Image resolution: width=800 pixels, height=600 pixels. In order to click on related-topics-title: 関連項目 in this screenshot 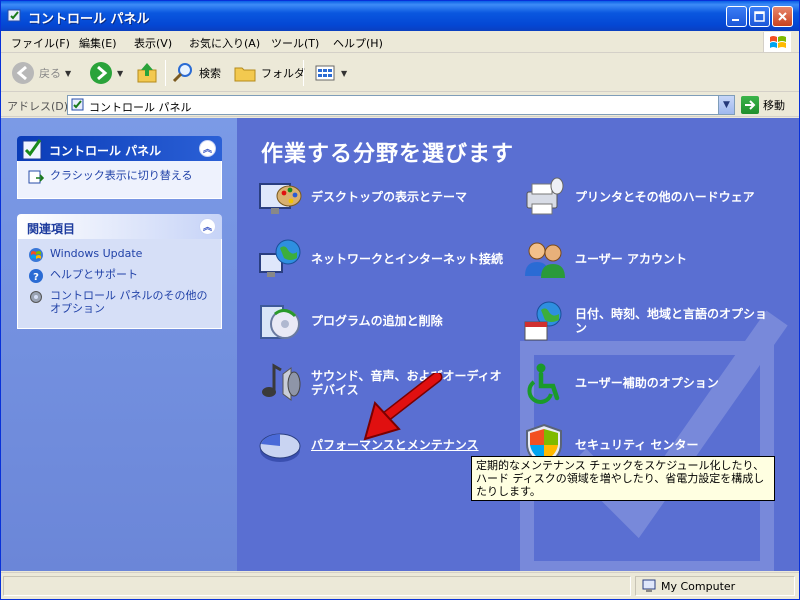, I will do `click(51, 229)`.